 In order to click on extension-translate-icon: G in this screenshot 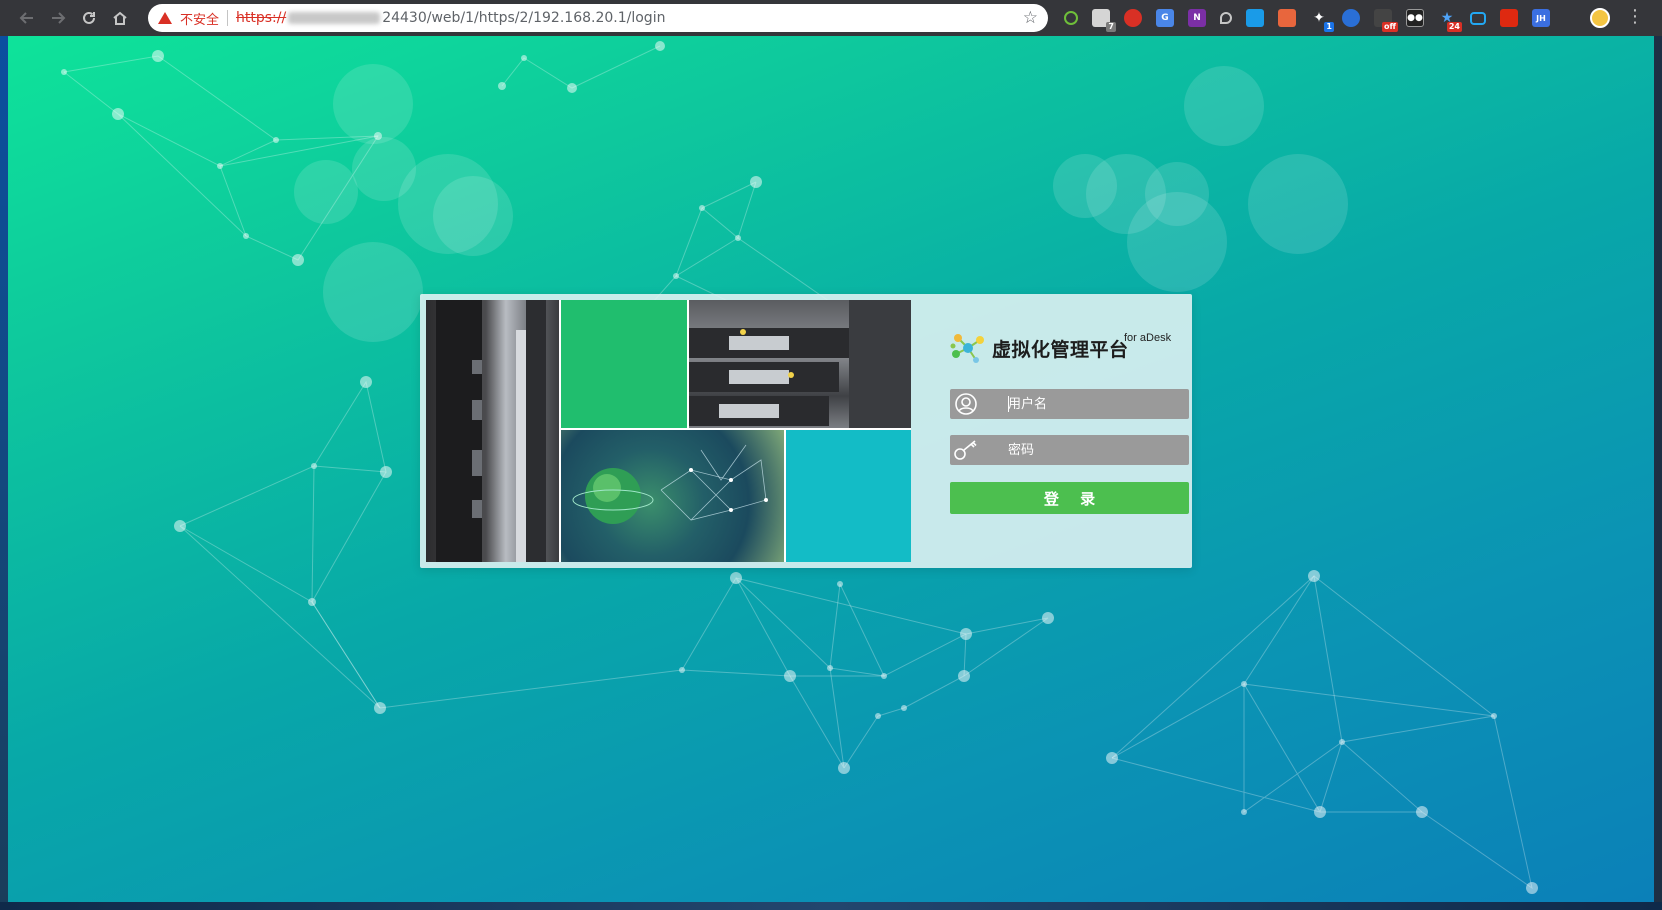, I will do `click(1165, 18)`.